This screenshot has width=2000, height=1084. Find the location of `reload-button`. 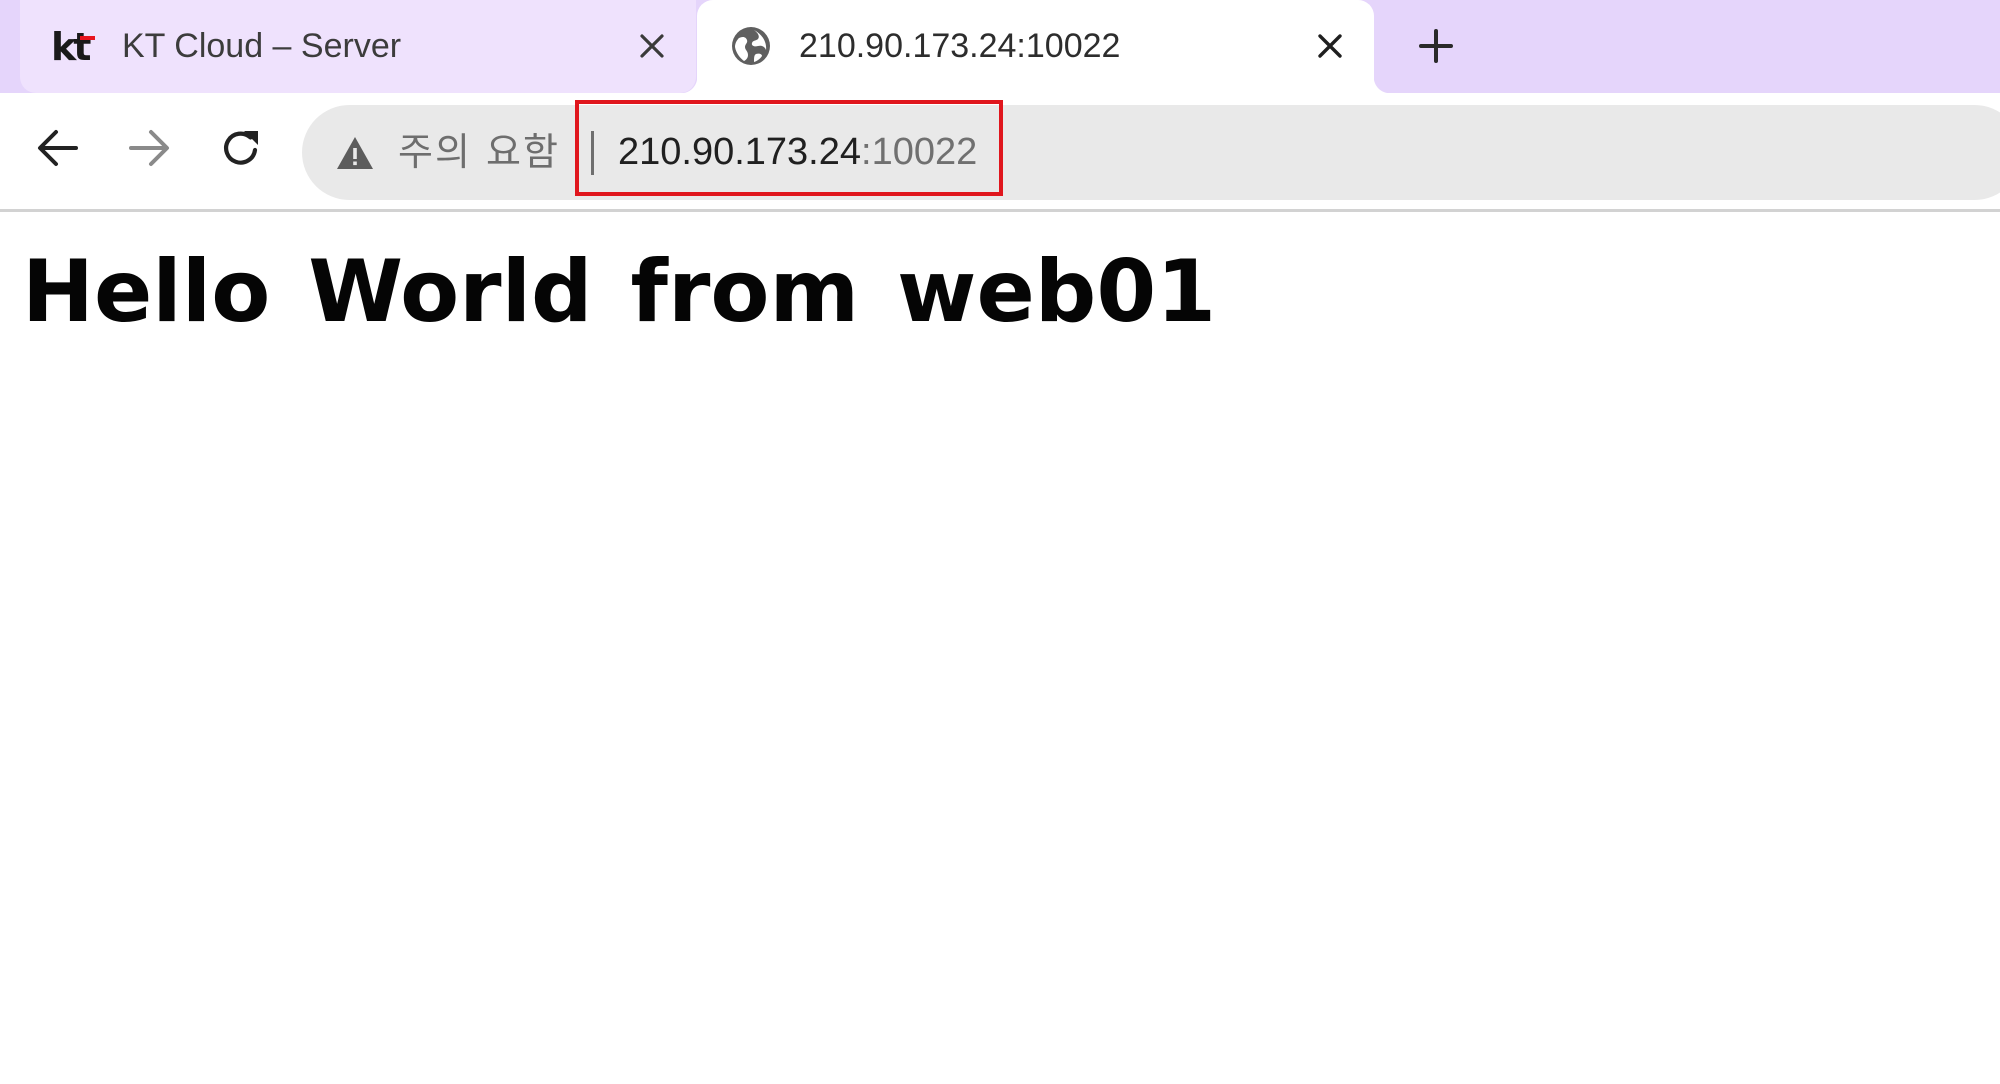

reload-button is located at coordinates (241, 148).